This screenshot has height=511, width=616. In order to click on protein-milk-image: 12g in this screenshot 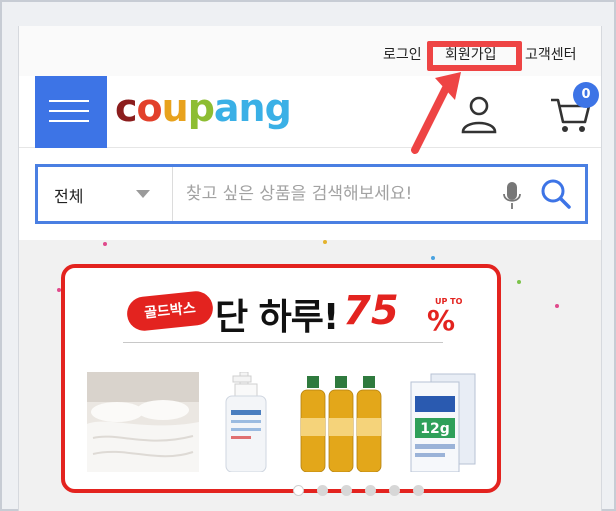, I will do `click(443, 422)`.